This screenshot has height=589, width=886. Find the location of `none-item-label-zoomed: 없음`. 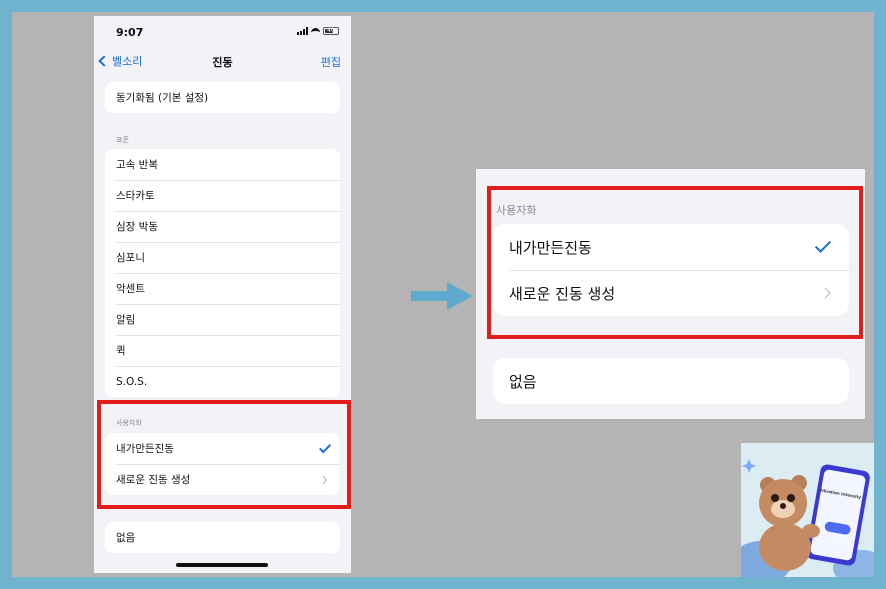

none-item-label-zoomed: 없음 is located at coordinates (523, 381).